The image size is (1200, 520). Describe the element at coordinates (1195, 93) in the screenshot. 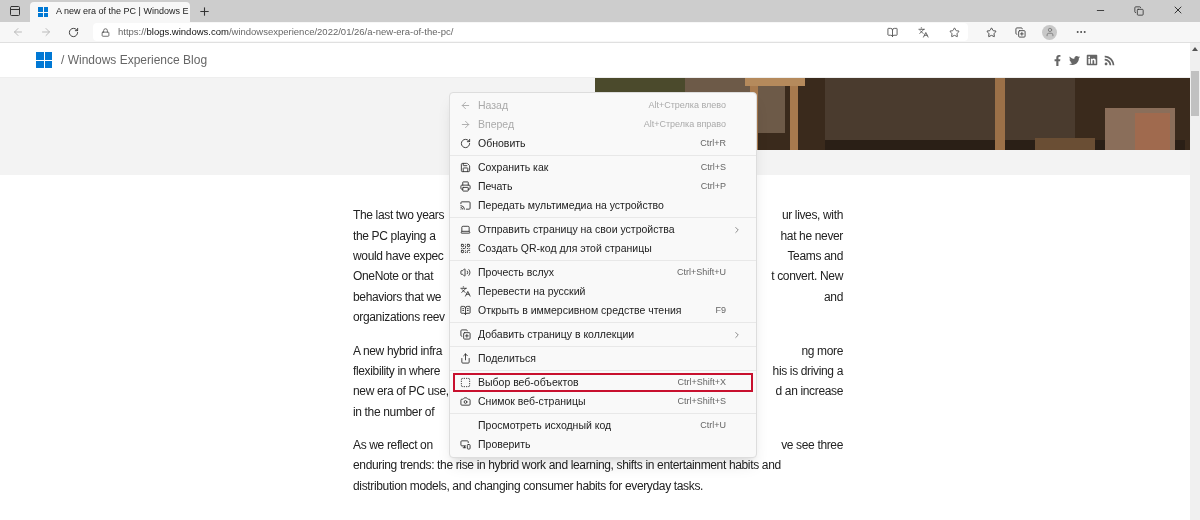

I see `scrollbar-thumb` at that location.